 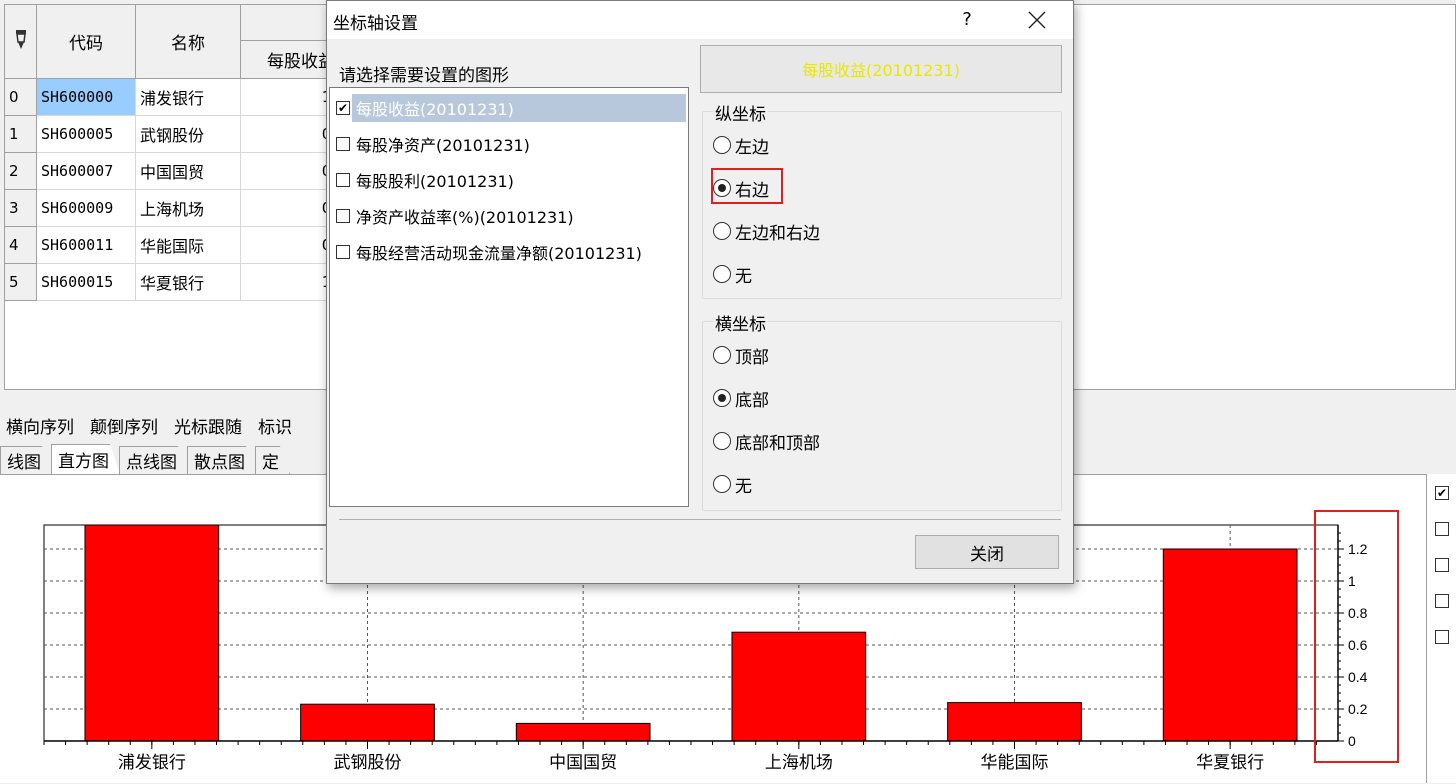 I want to click on column-header-code: 代码, so click(x=86, y=42).